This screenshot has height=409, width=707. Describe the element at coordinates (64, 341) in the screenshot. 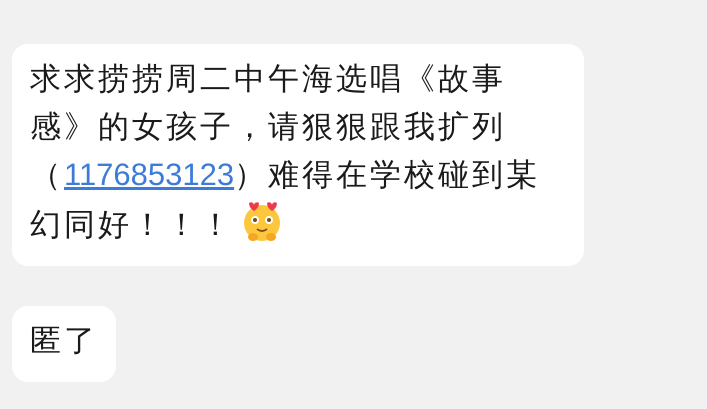

I see `message-text: 匿了` at that location.